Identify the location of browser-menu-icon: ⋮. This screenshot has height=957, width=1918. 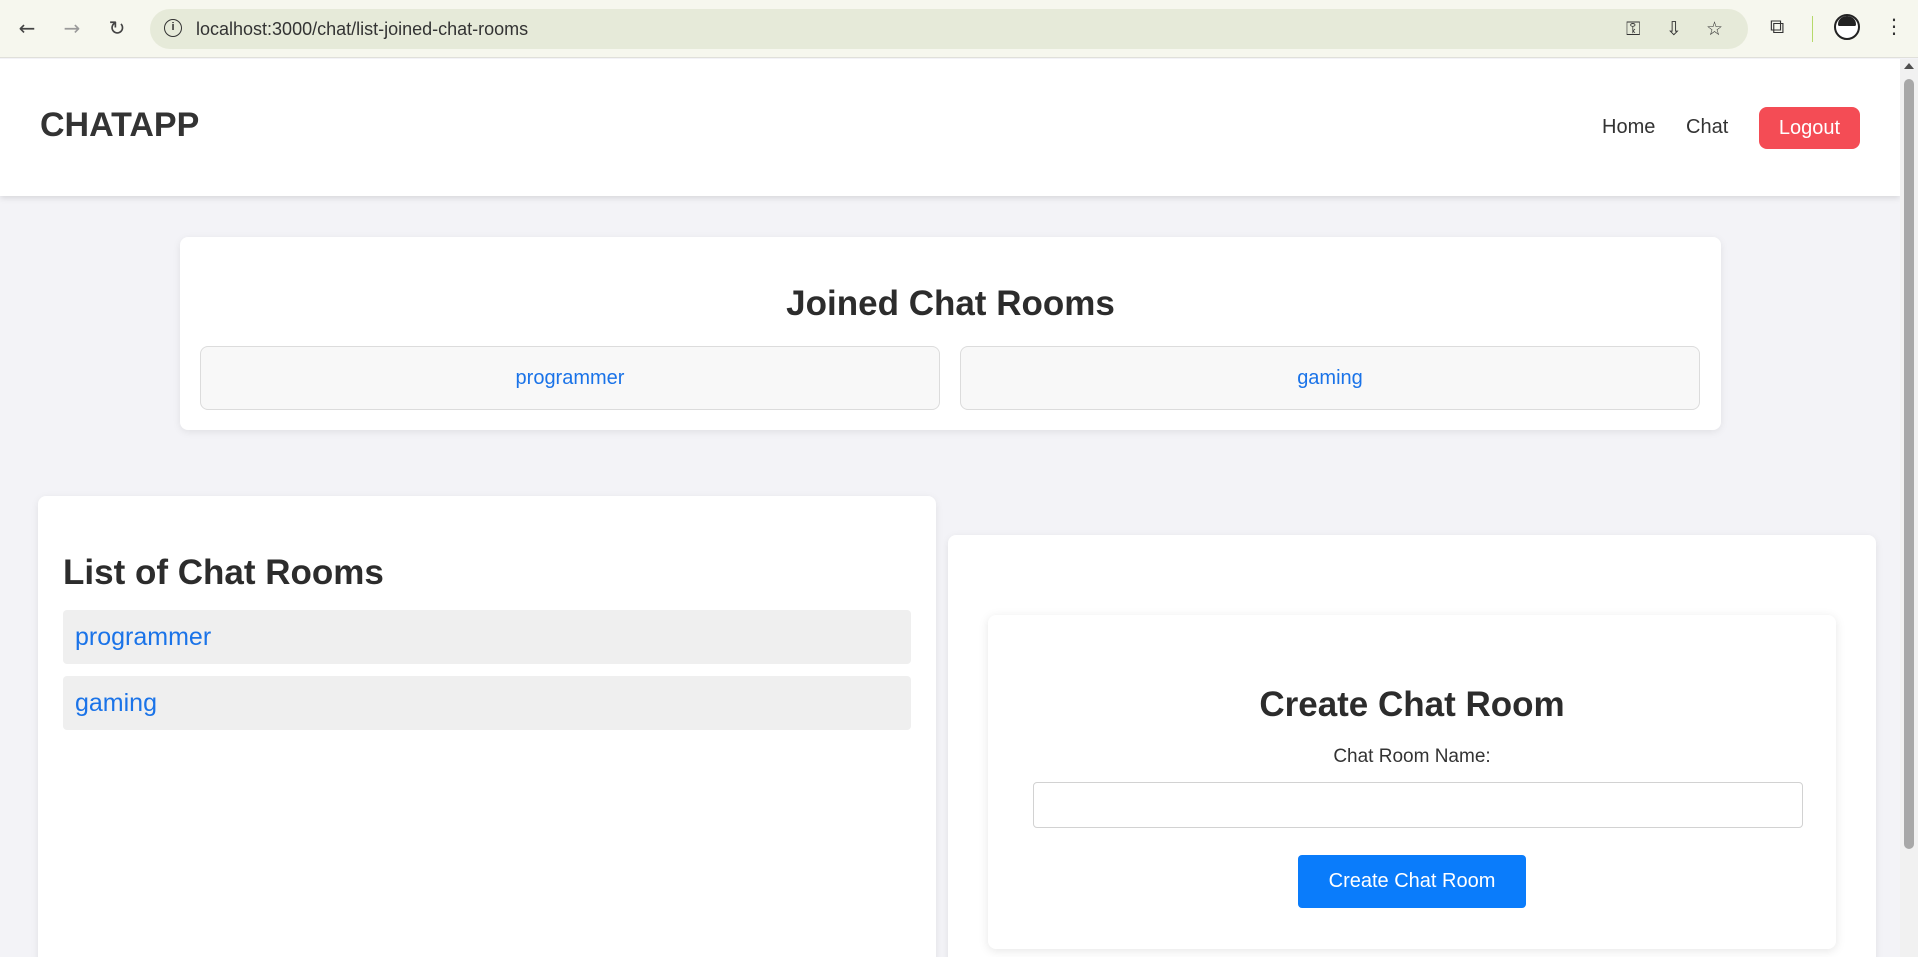
(1894, 26).